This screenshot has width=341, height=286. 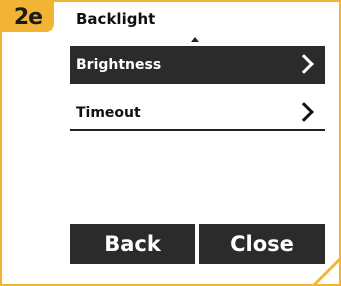 I want to click on menu-item-label: Timeout, so click(x=108, y=113).